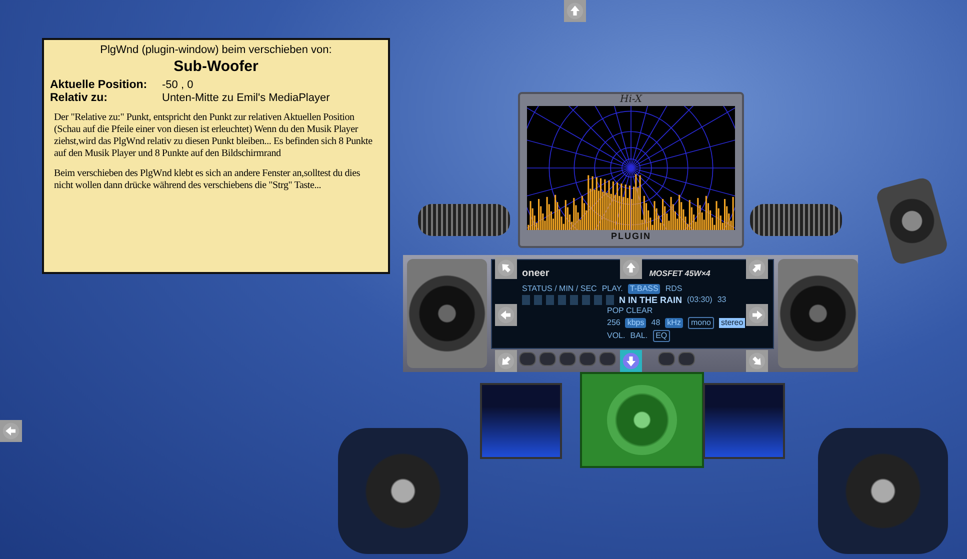 This screenshot has width=967, height=559. I want to click on panel-title: Sub-Woofer, so click(216, 66).